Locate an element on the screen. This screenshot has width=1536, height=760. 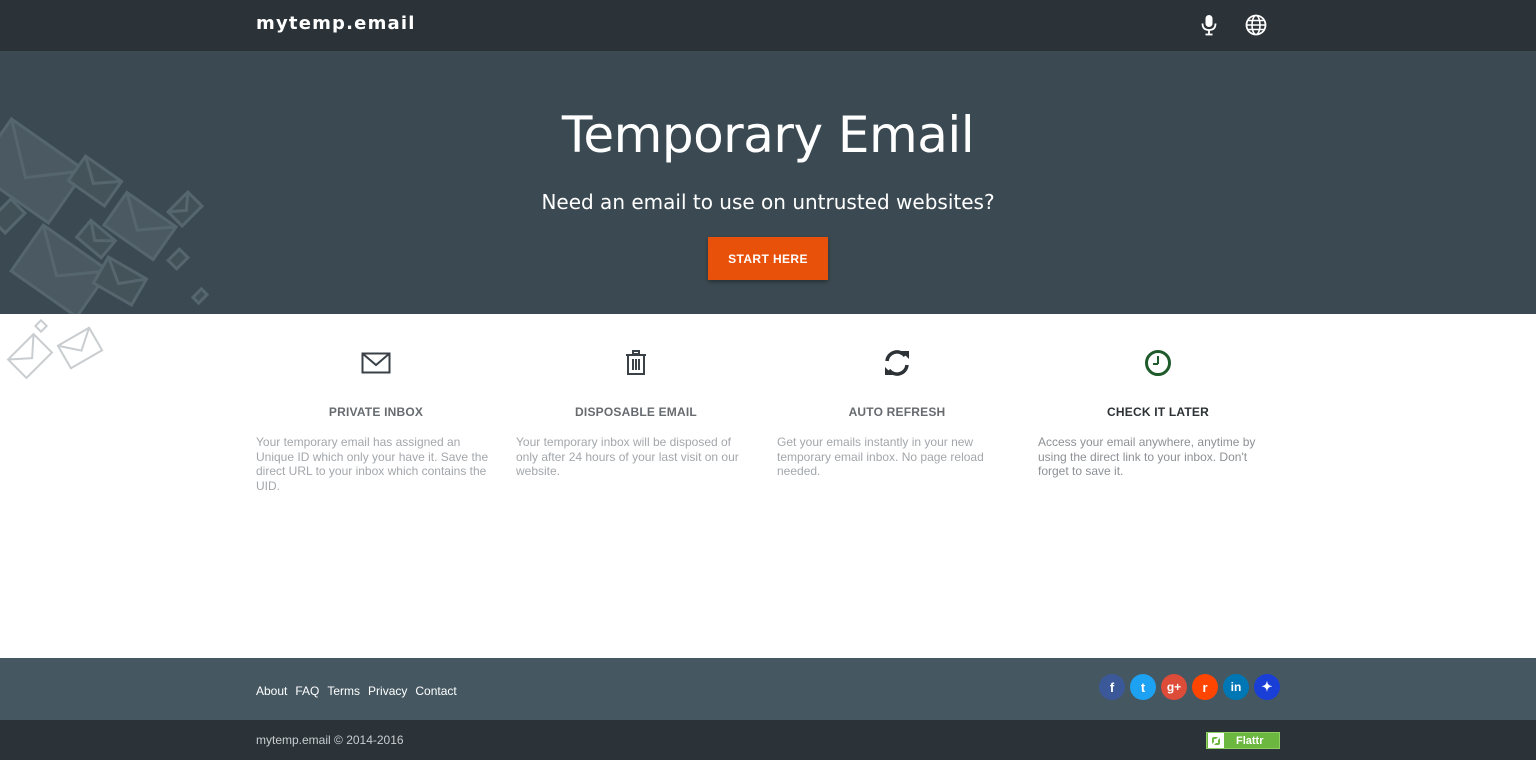
feature-title: CHECK IT LATER is located at coordinates (1158, 412).